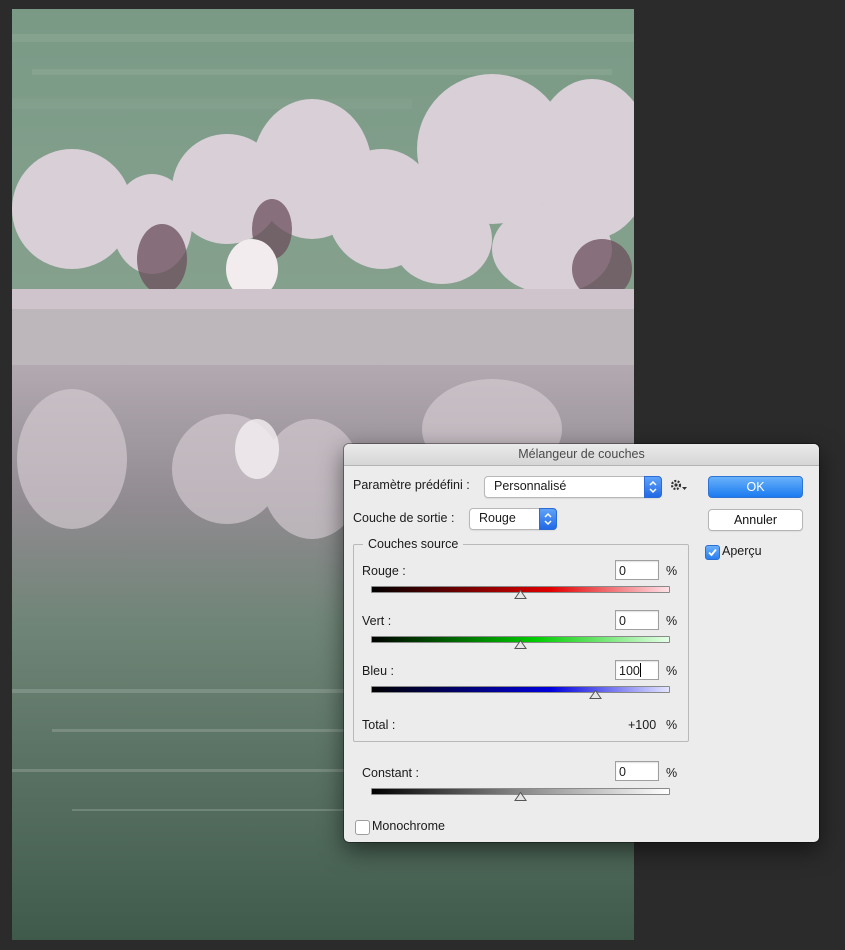 The height and width of the screenshot is (950, 845). I want to click on constant-label: Constant :, so click(390, 773).